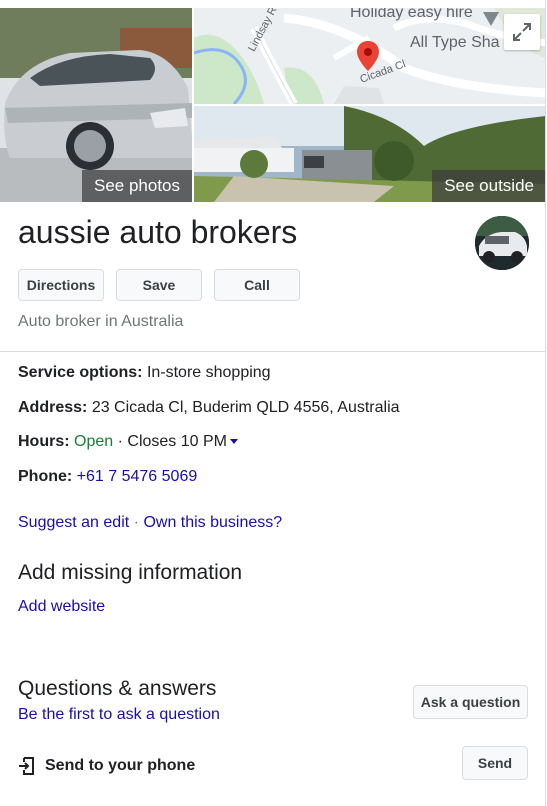 This screenshot has height=806, width=547. What do you see at coordinates (158, 232) in the screenshot?
I see `business-name: aussie auto brokers` at bounding box center [158, 232].